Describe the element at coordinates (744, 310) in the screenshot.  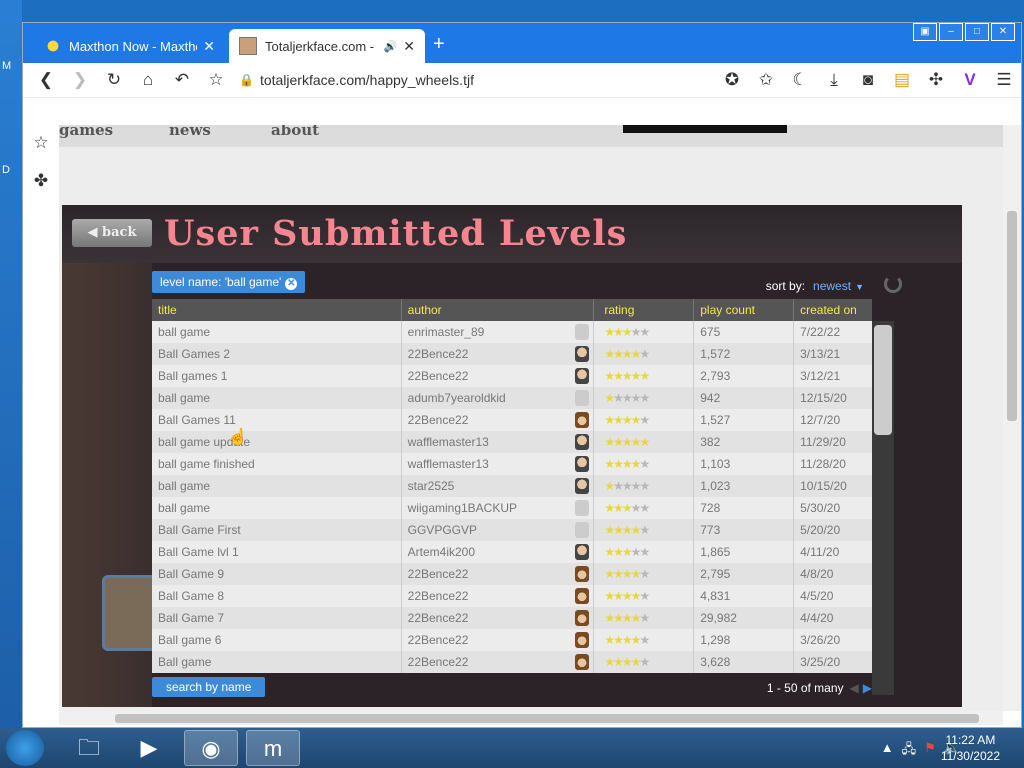
I see `col-play-count: play count` at that location.